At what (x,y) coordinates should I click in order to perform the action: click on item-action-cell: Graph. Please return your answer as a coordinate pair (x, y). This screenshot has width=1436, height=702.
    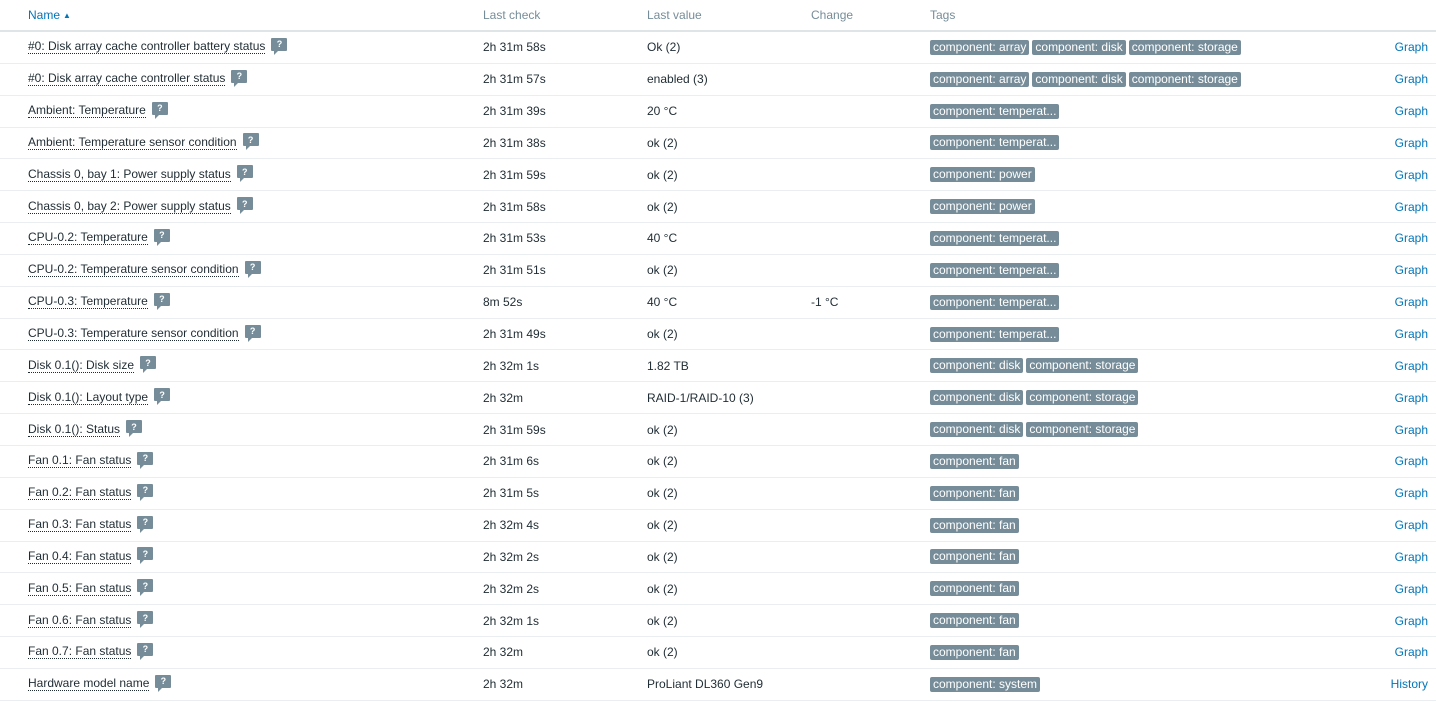
    Looking at the image, I should click on (1411, 111).